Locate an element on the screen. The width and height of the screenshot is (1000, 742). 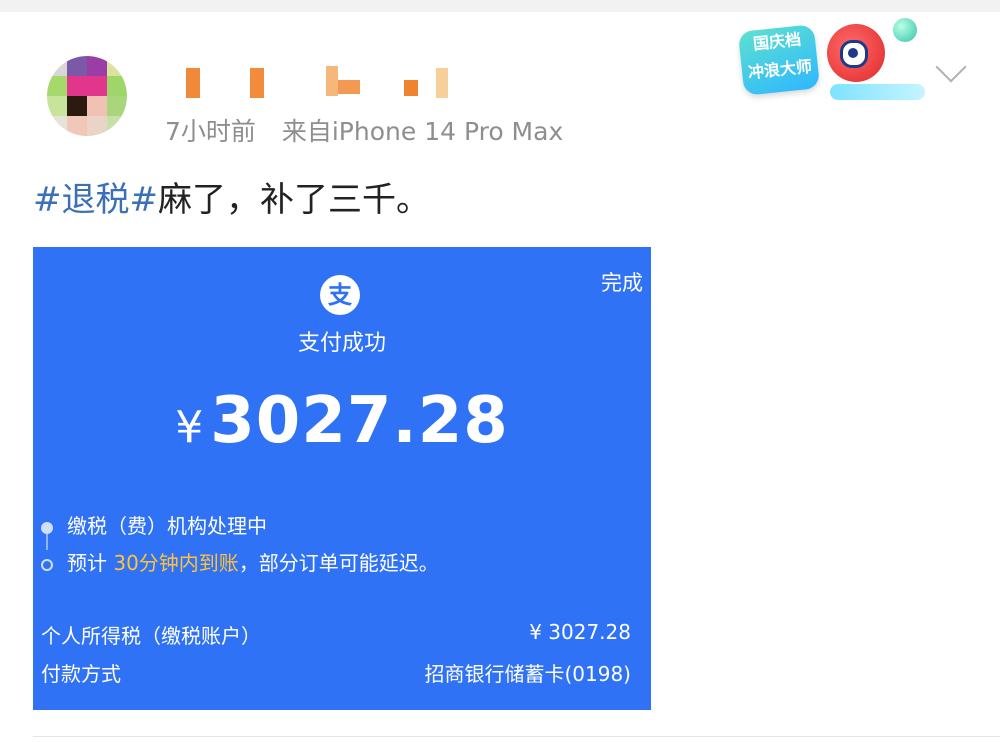
post-meta: 7小时前 来自iPhone 14 Pro Max is located at coordinates (364, 130).